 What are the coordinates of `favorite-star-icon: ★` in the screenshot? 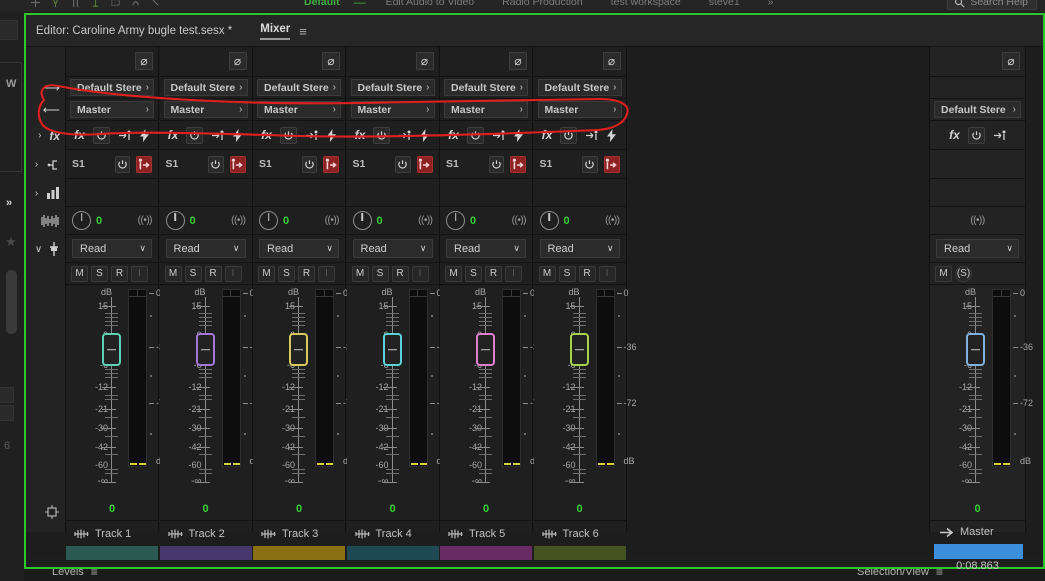 It's located at (11, 242).